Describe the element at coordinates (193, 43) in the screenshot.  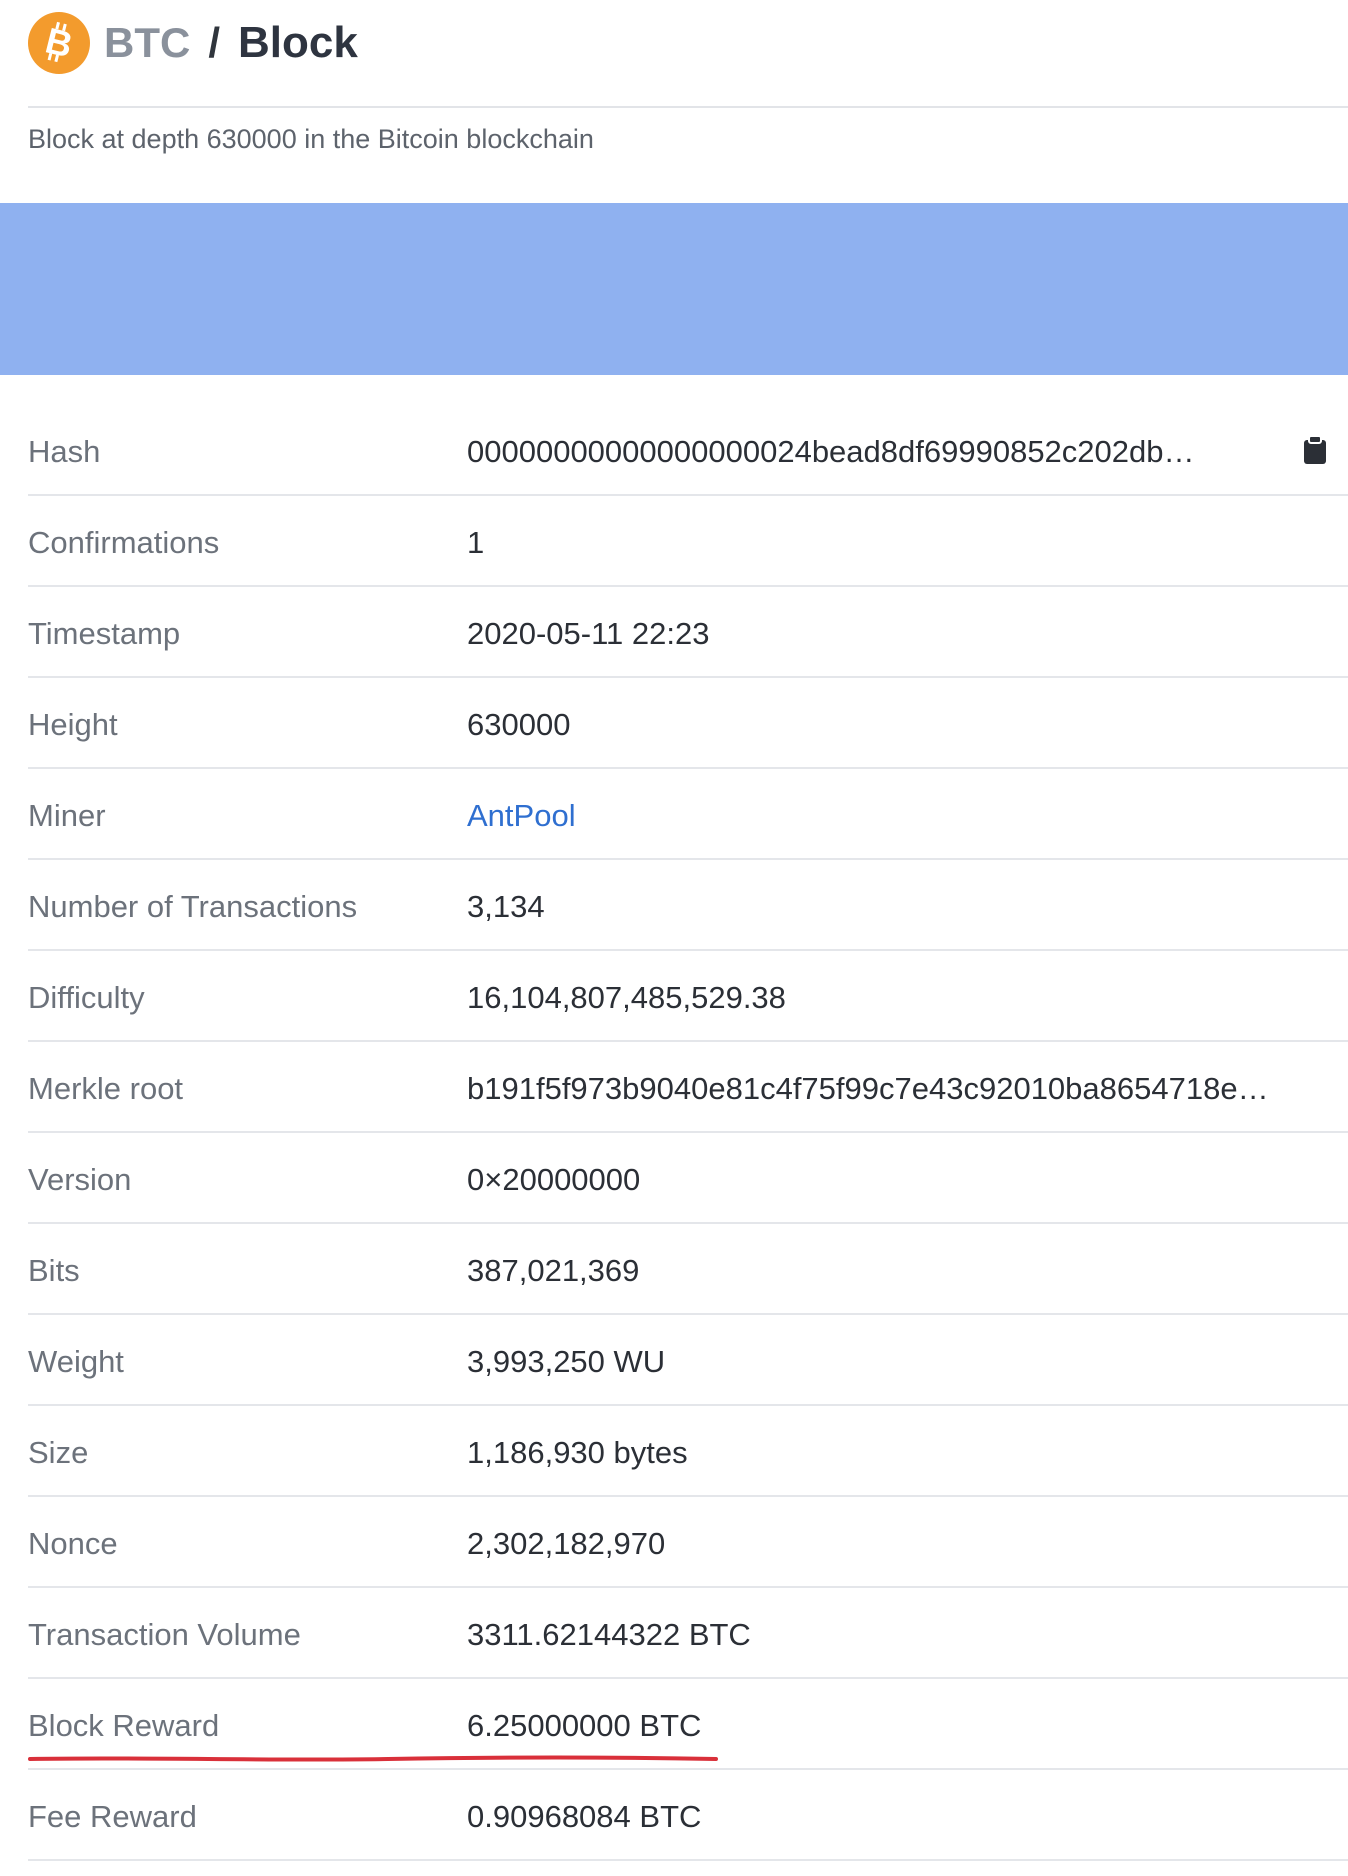
I see `page-header: B BTC / Block` at that location.